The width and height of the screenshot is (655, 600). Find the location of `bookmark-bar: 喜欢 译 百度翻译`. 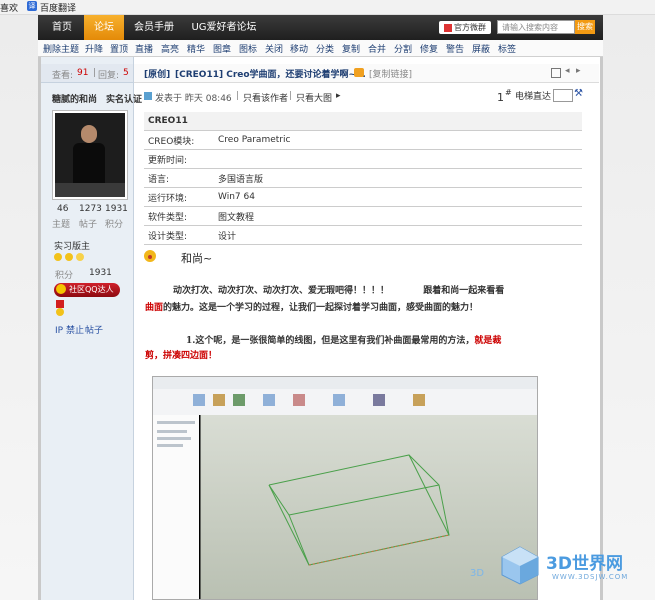

bookmark-bar: 喜欢 译 百度翻译 is located at coordinates (327, 7).